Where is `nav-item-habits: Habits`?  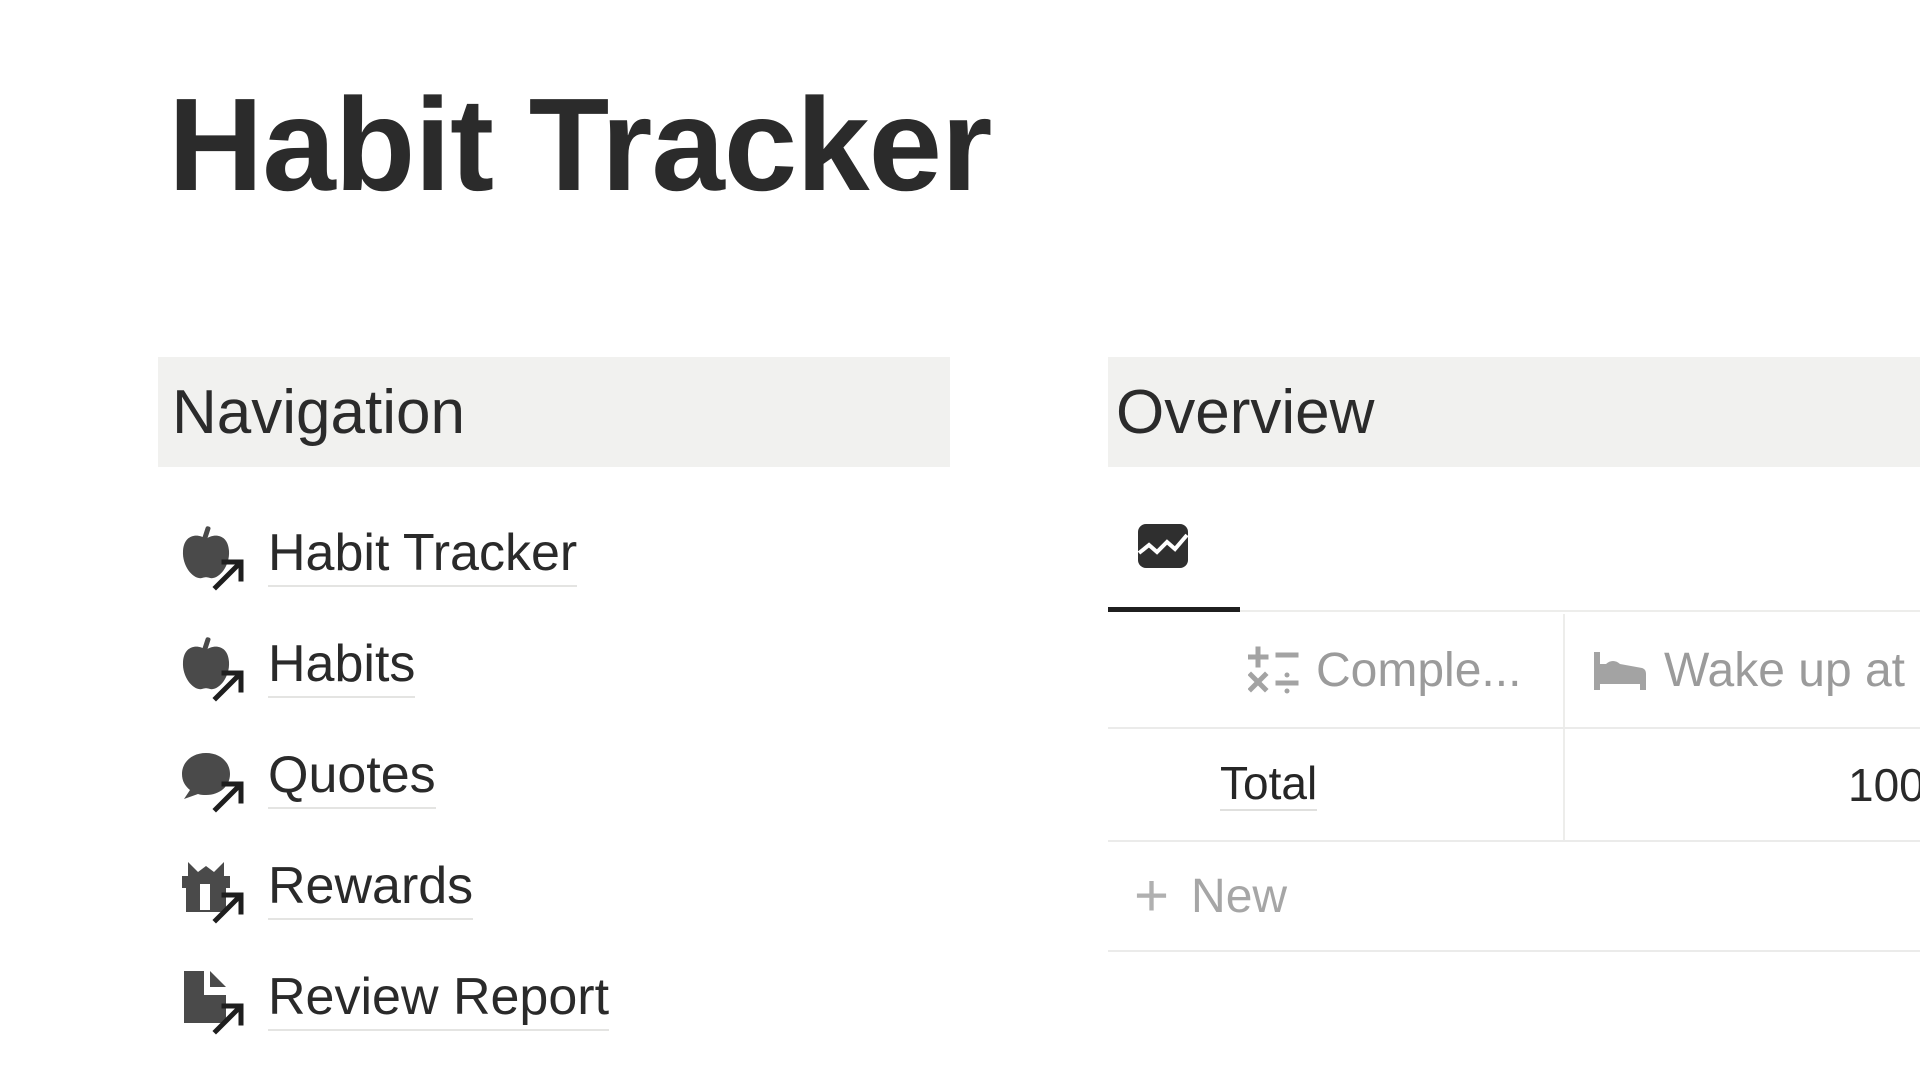 nav-item-habits: Habits is located at coordinates (394, 666).